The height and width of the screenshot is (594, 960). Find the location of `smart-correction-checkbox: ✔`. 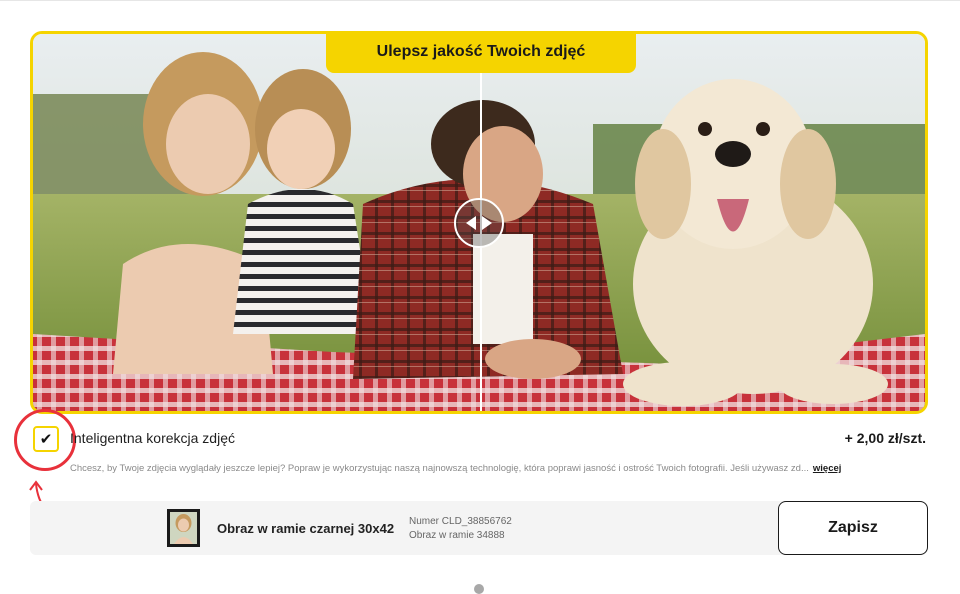

smart-correction-checkbox: ✔ is located at coordinates (46, 439).